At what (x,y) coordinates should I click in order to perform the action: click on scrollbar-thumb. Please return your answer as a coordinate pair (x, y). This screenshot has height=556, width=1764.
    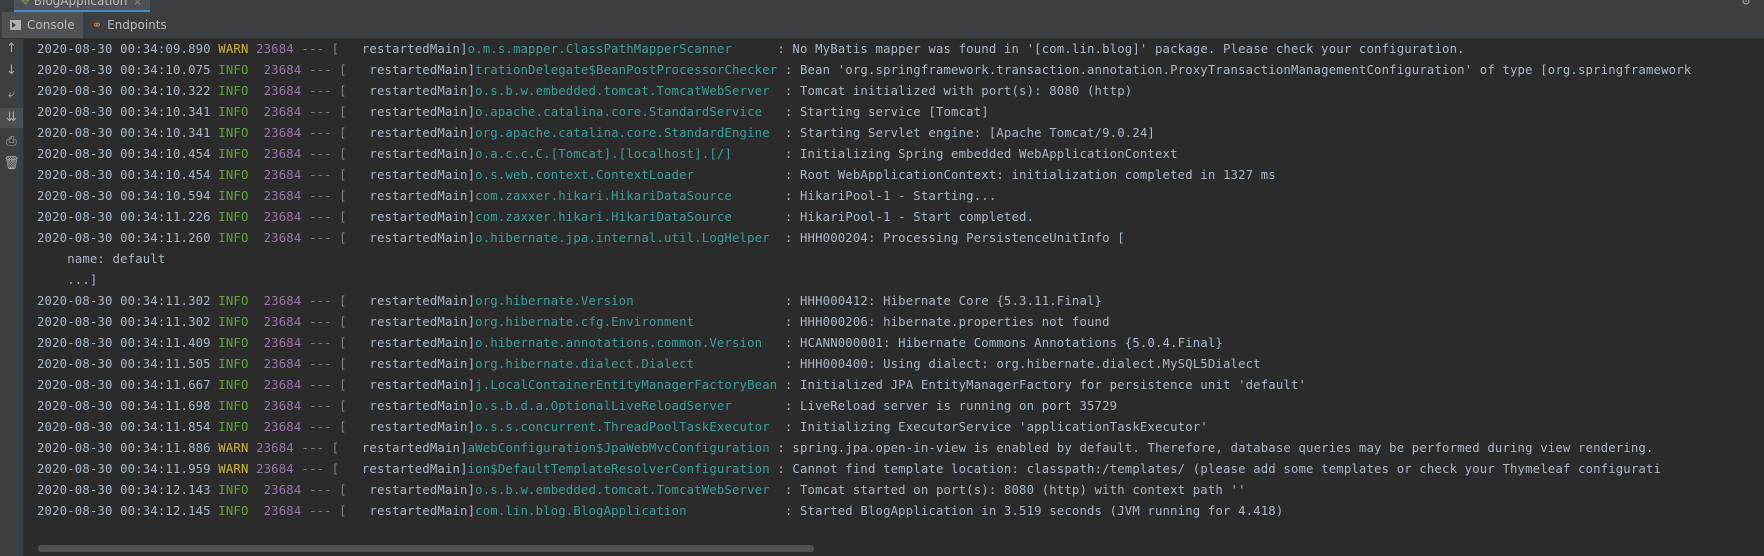
    Looking at the image, I should click on (426, 548).